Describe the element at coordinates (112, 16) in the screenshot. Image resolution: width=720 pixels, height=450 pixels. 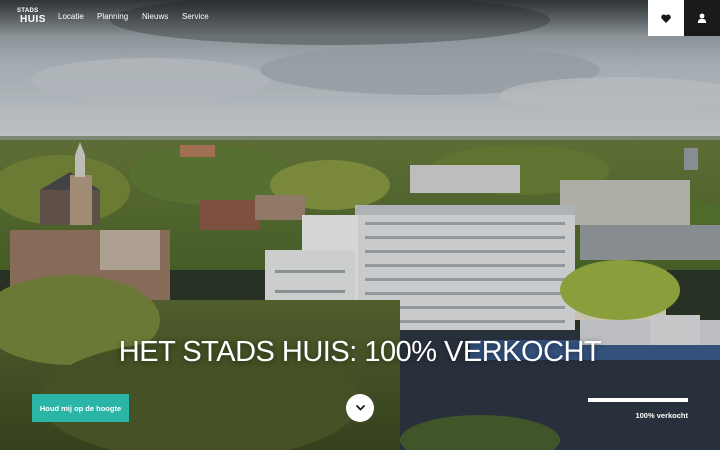
I see `nav-planning: Planning` at that location.